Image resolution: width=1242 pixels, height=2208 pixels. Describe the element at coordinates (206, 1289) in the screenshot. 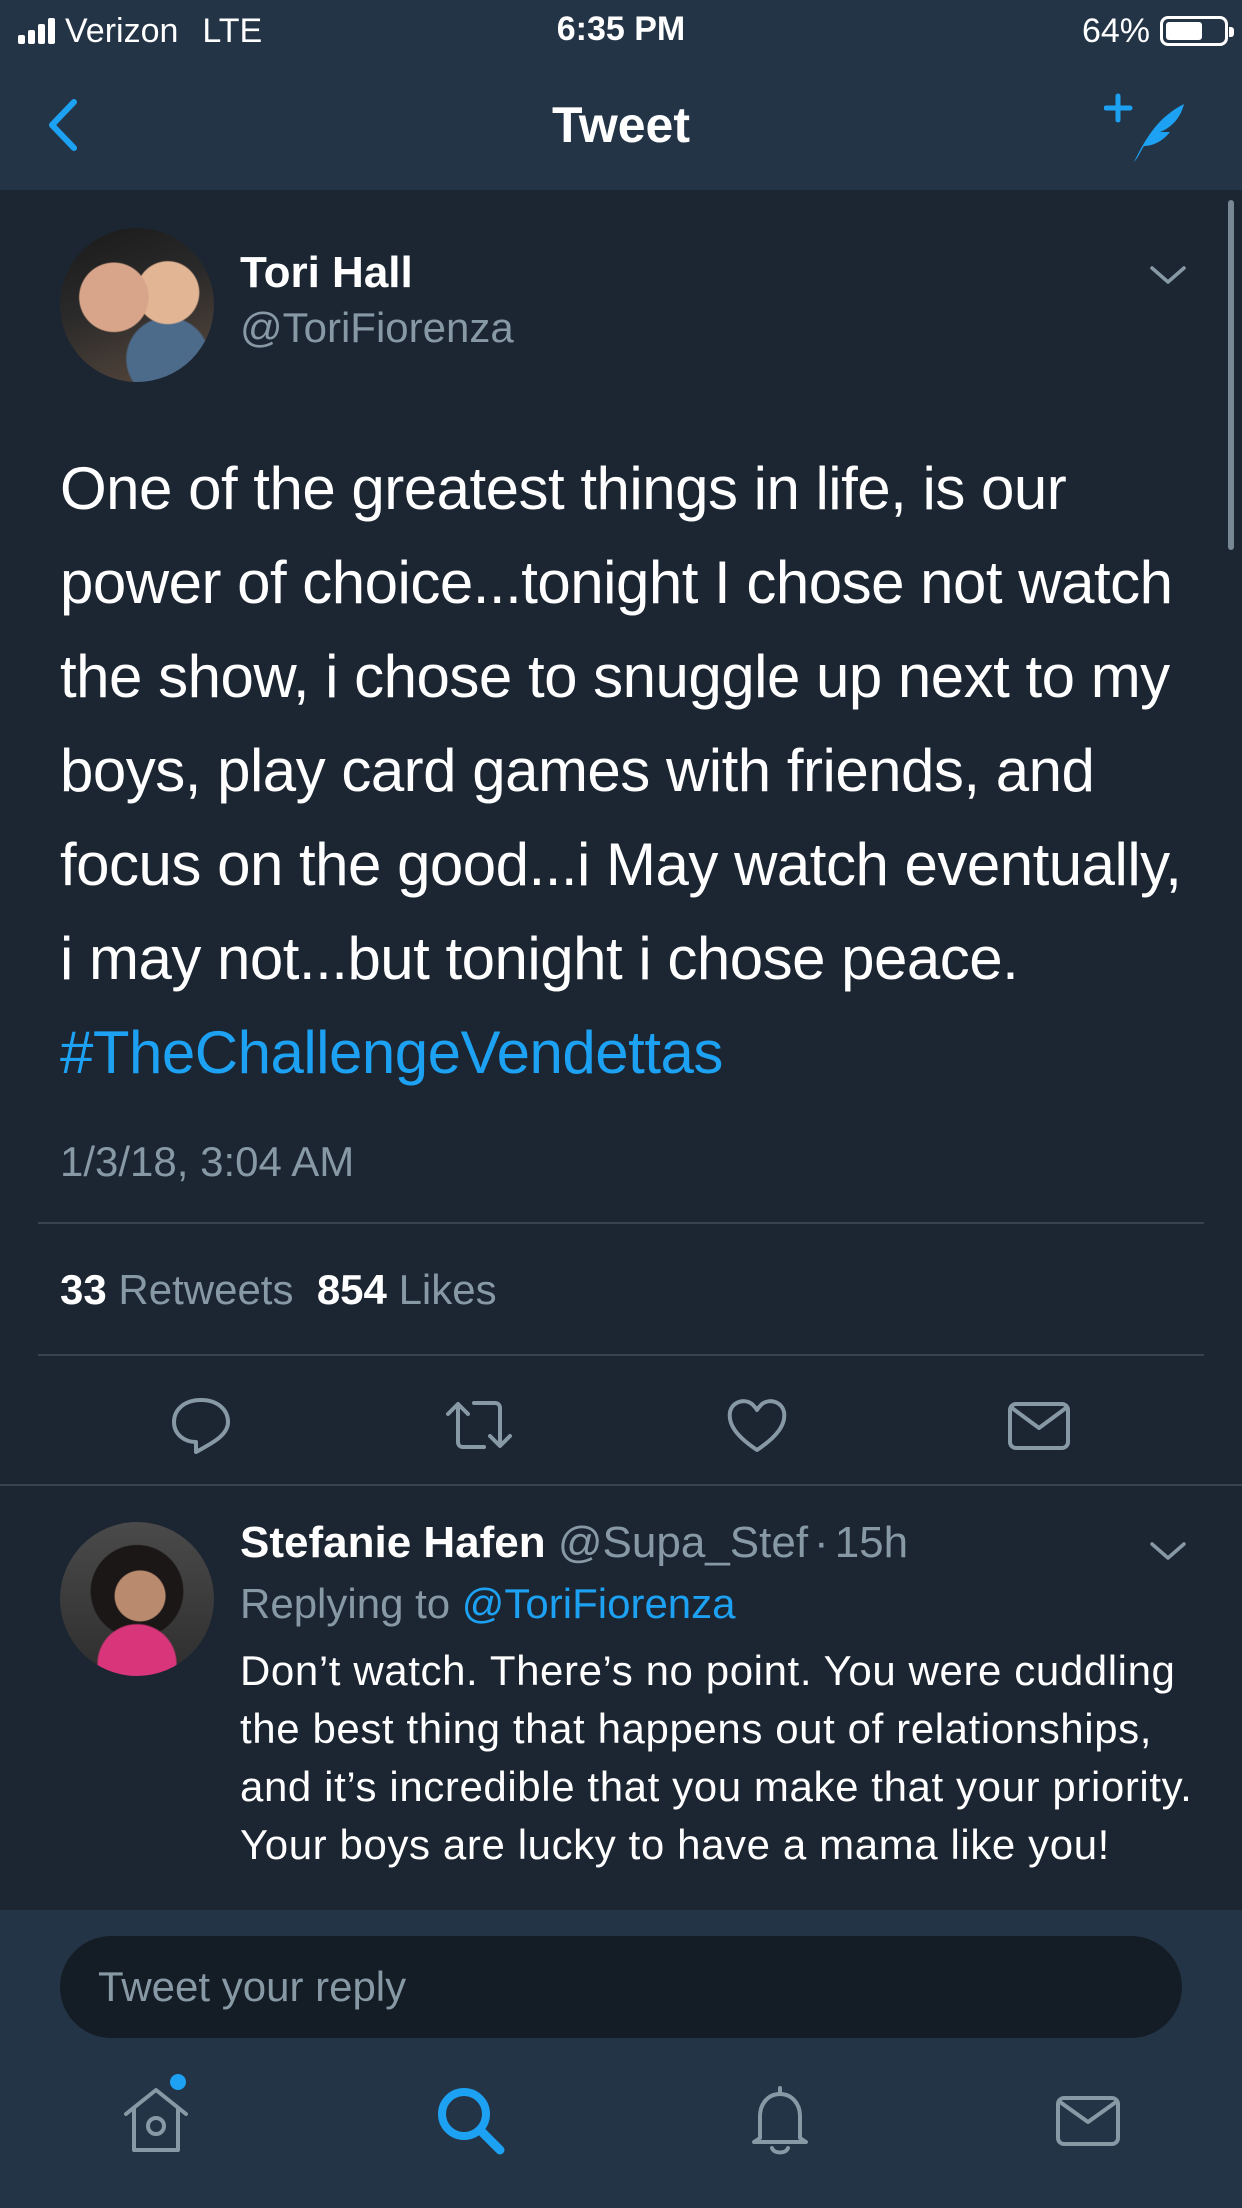

I see `retweets-label: Retweets` at that location.